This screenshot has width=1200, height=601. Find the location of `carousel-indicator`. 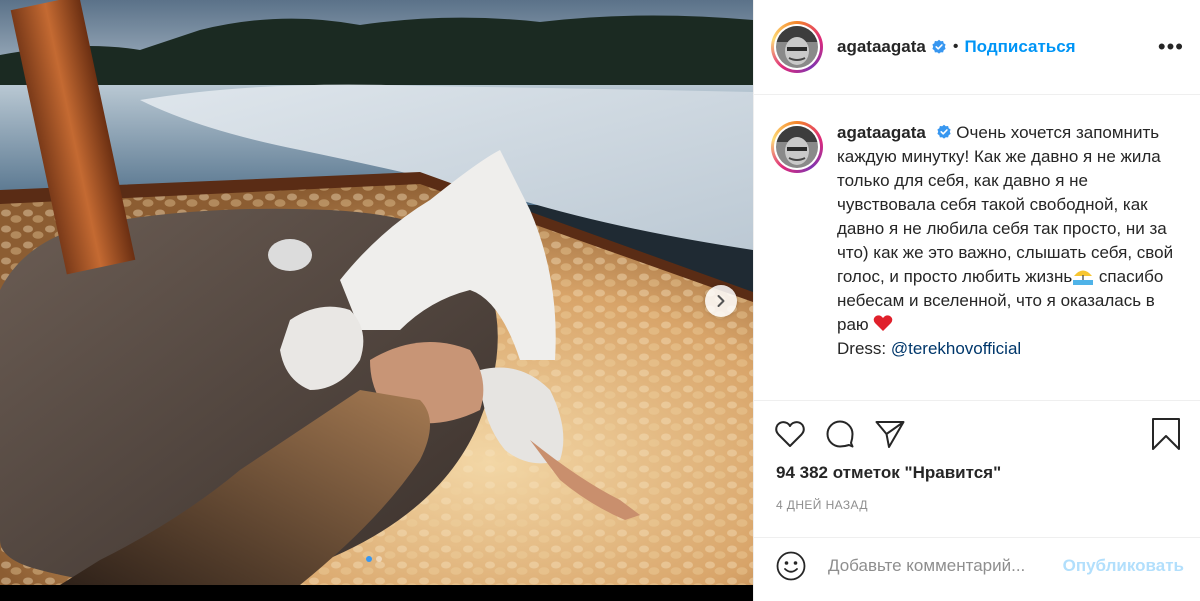

carousel-indicator is located at coordinates (374, 559).